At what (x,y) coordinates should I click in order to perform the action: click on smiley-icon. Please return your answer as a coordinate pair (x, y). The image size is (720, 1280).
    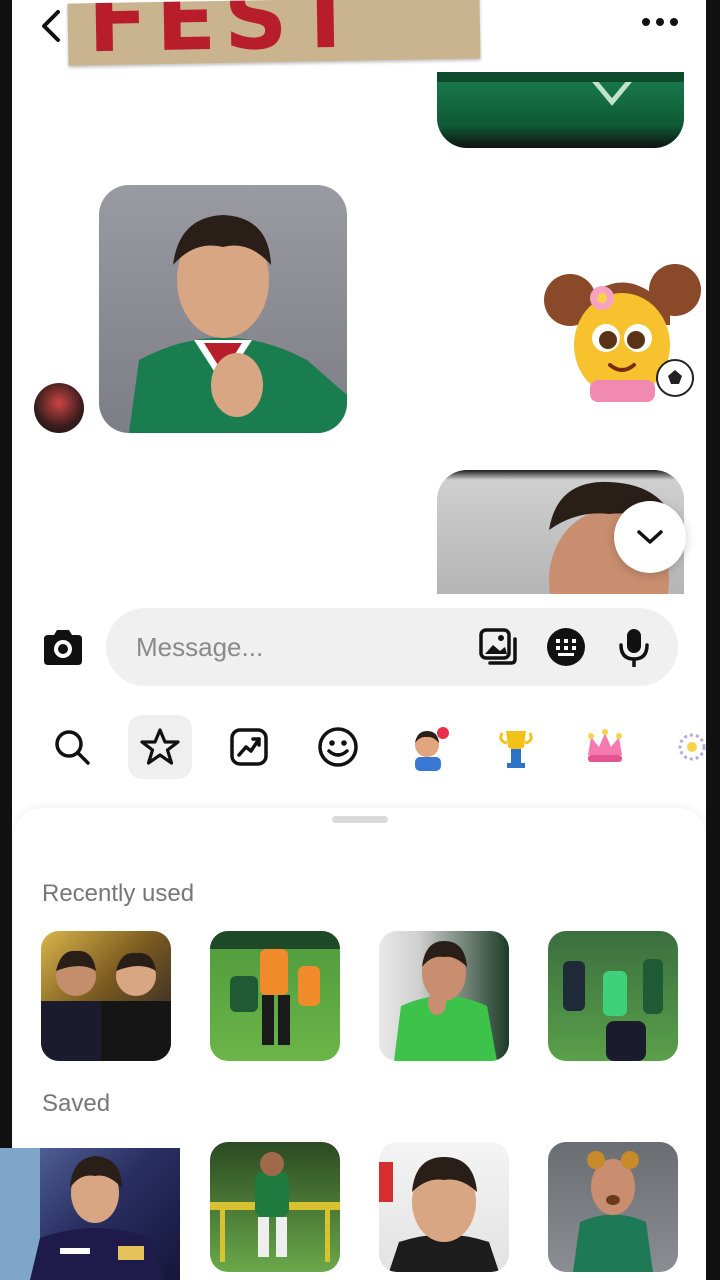
    Looking at the image, I should click on (338, 747).